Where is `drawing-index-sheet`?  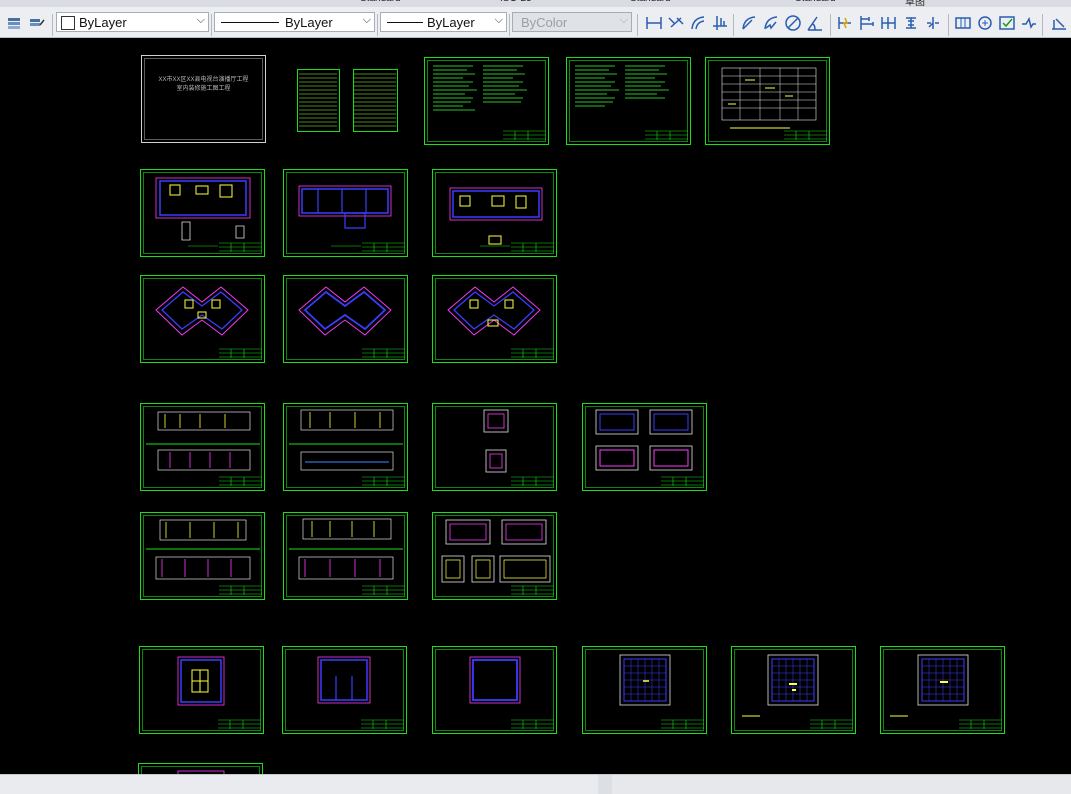 drawing-index-sheet is located at coordinates (347, 100).